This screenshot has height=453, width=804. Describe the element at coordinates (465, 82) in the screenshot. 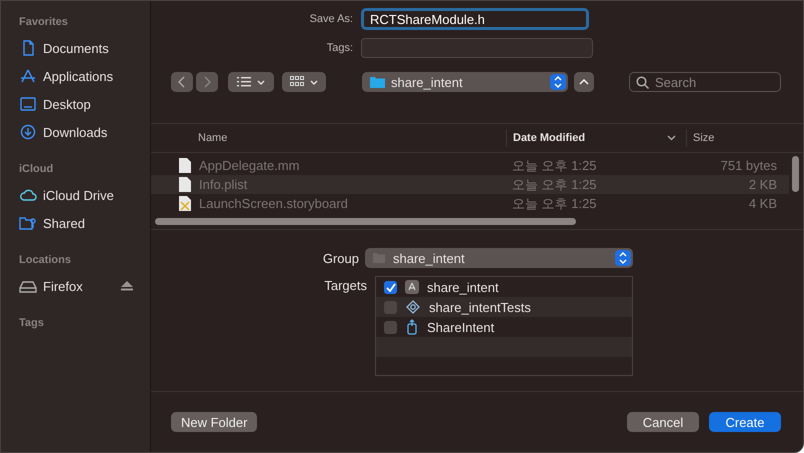

I see `location-popup: share_intent` at that location.